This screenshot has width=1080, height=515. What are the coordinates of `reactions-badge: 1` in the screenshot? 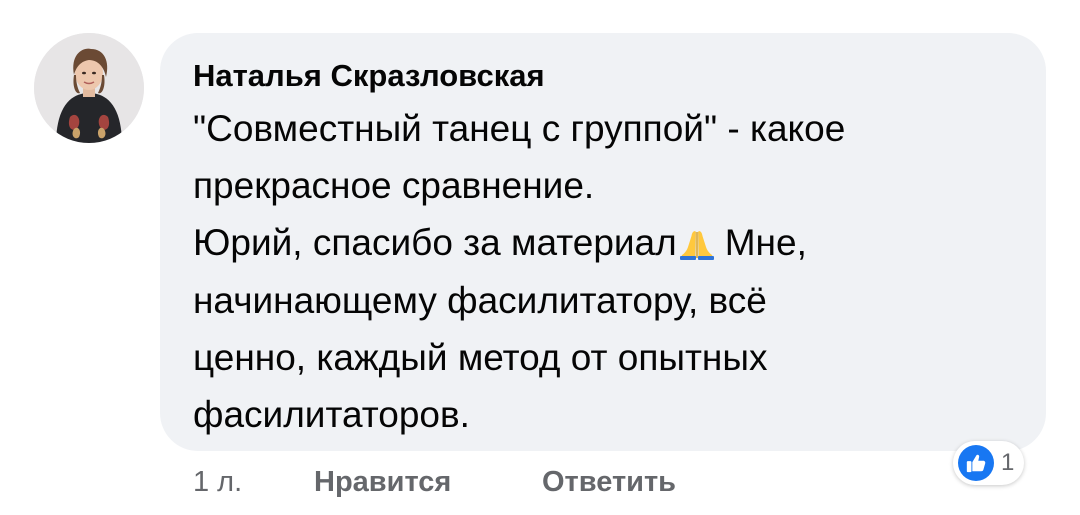 It's located at (989, 463).